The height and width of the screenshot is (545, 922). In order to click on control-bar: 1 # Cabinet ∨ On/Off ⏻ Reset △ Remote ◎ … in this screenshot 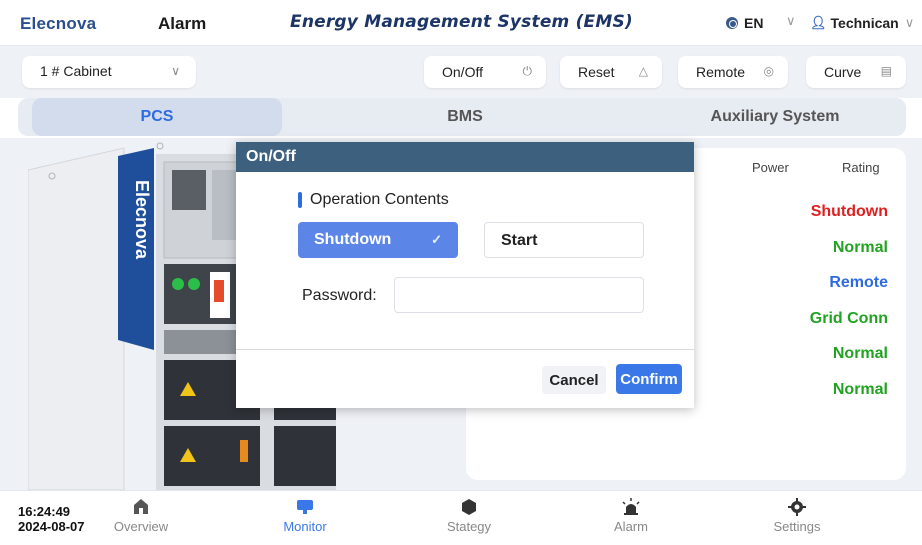, I will do `click(461, 72)`.